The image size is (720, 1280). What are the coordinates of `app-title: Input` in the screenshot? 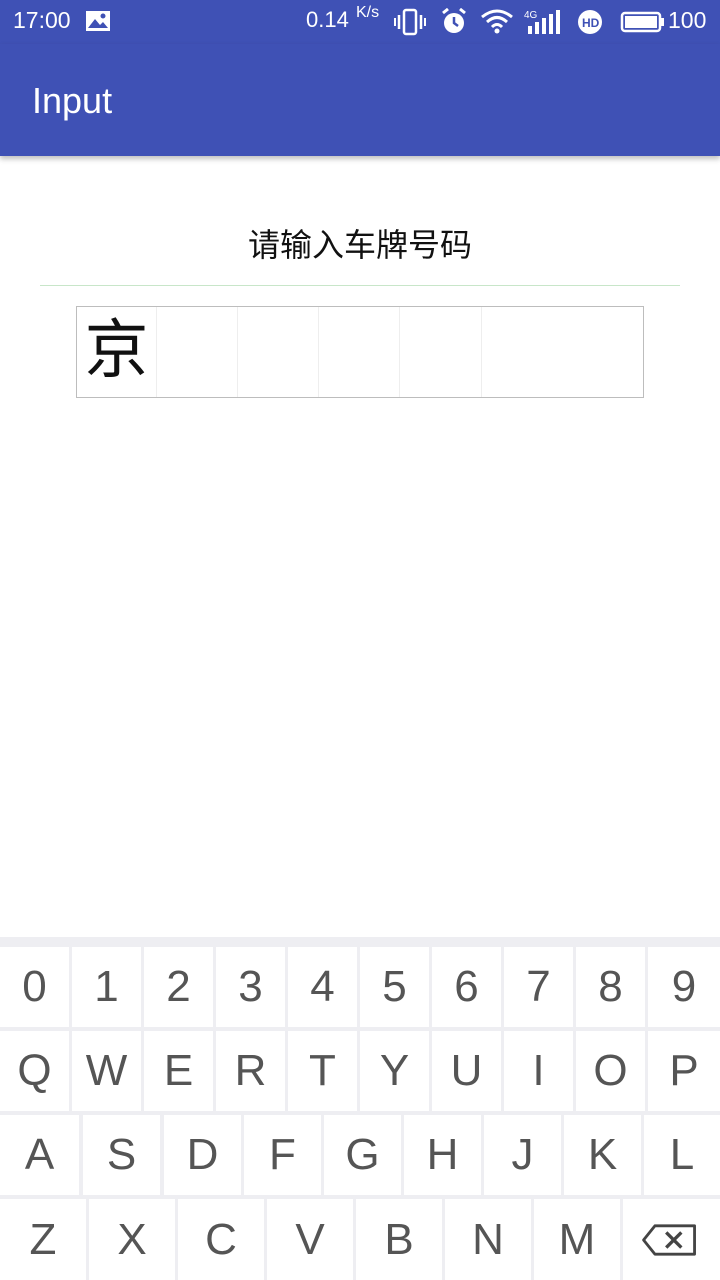 It's located at (72, 100).